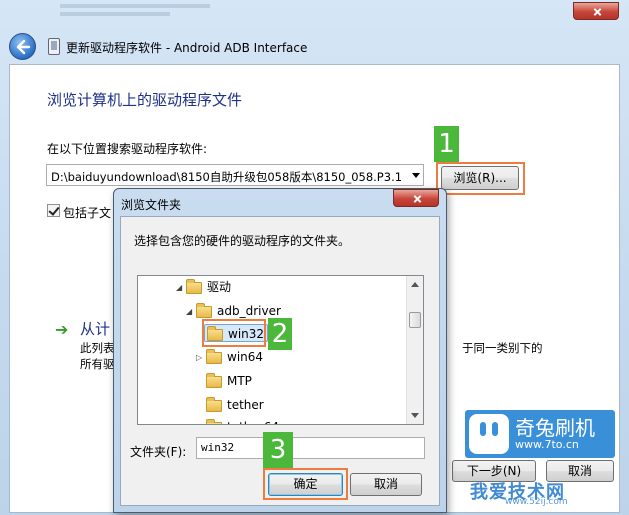  I want to click on tree-item-adb-driver: ◢ adb_driver, so click(233, 311).